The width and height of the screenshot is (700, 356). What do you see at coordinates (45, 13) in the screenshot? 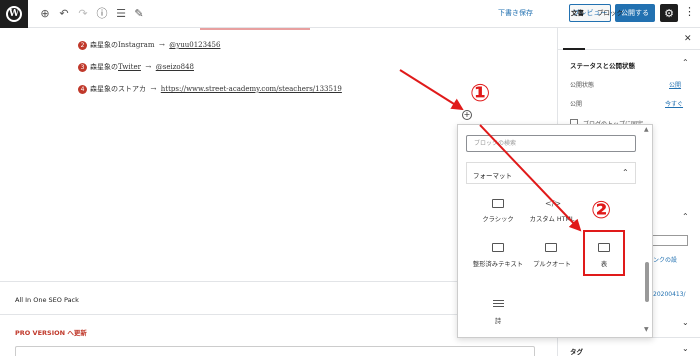
I see `add-block-icon: ⊕` at bounding box center [45, 13].